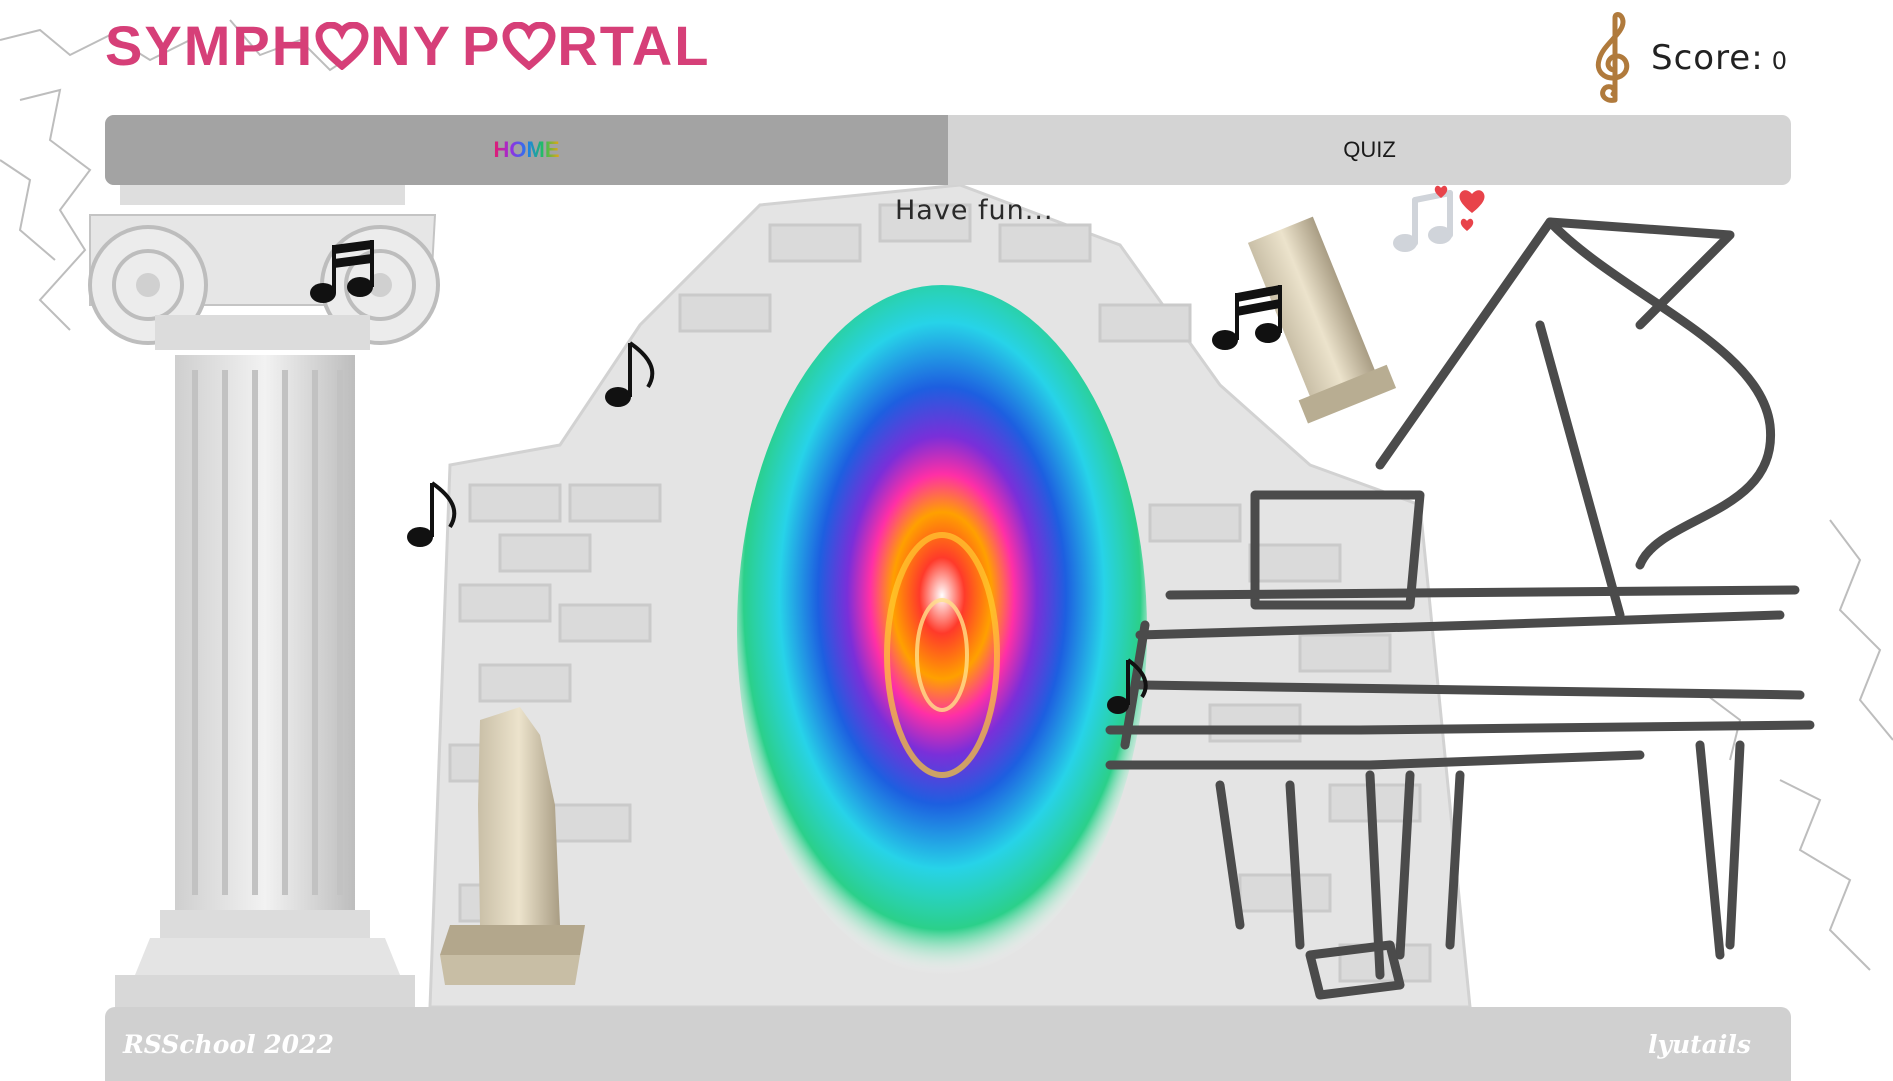 The width and height of the screenshot is (1893, 1081). I want to click on footer: RSSchool 2022 lyutails, so click(948, 1044).